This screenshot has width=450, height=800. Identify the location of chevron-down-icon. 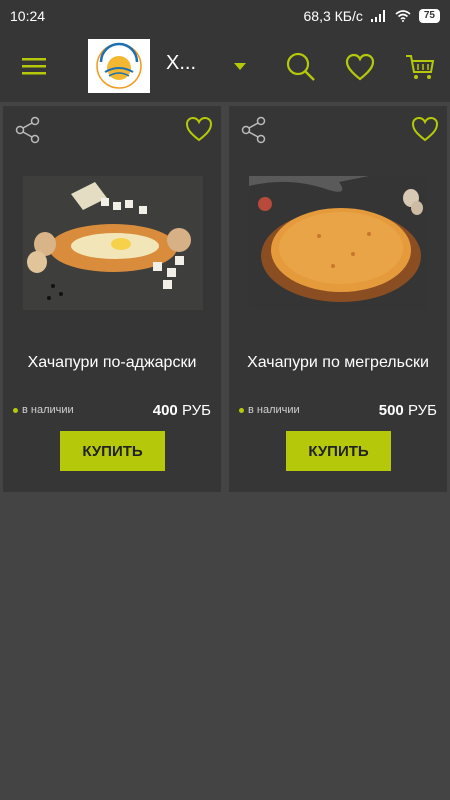
(240, 66).